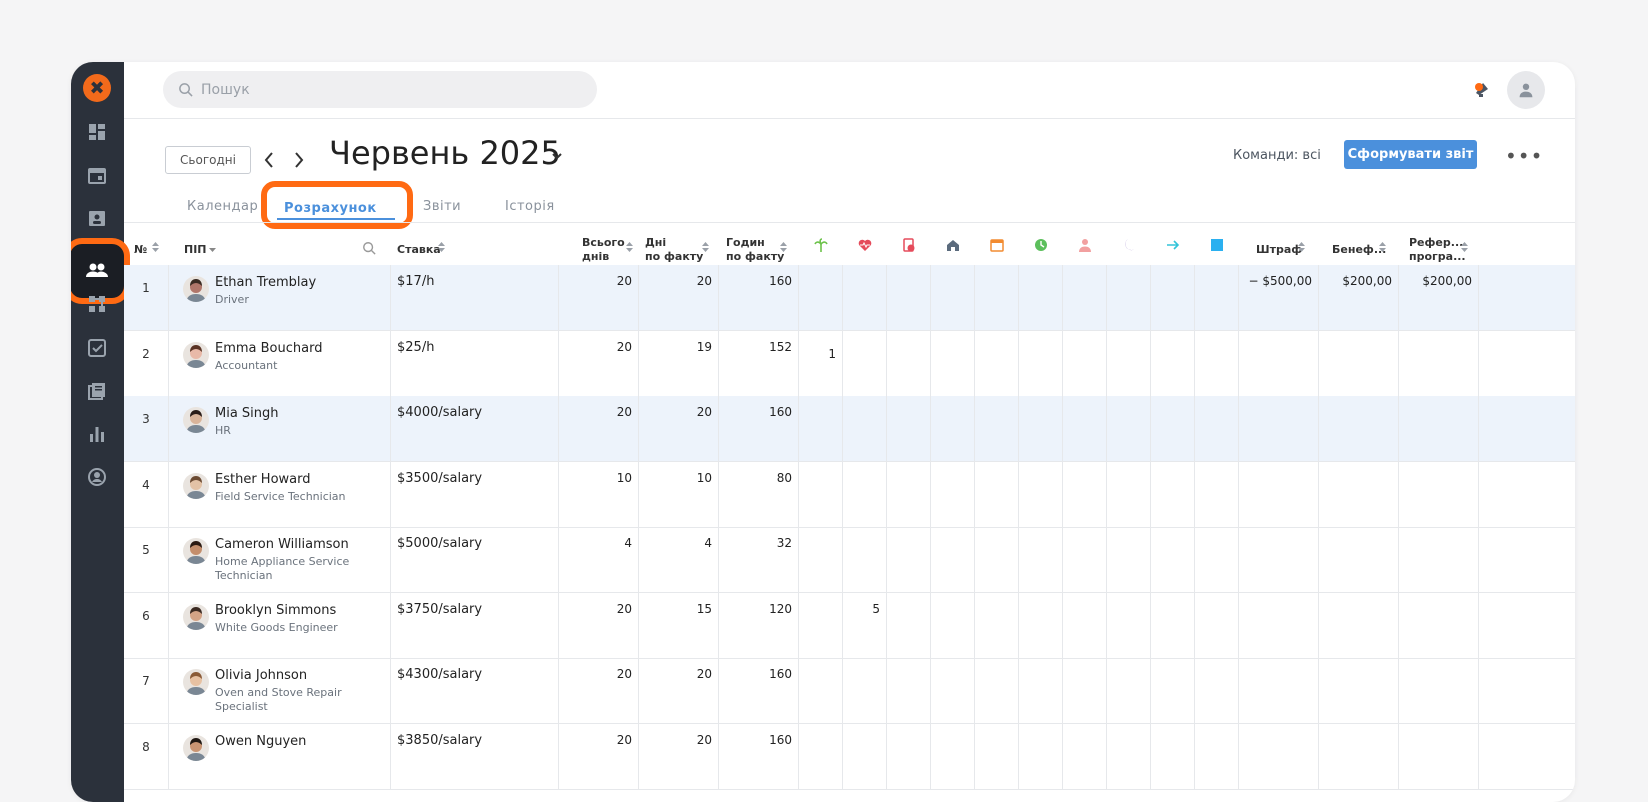 This screenshot has height=802, width=1648. I want to click on dashboard-icon, so click(97, 132).